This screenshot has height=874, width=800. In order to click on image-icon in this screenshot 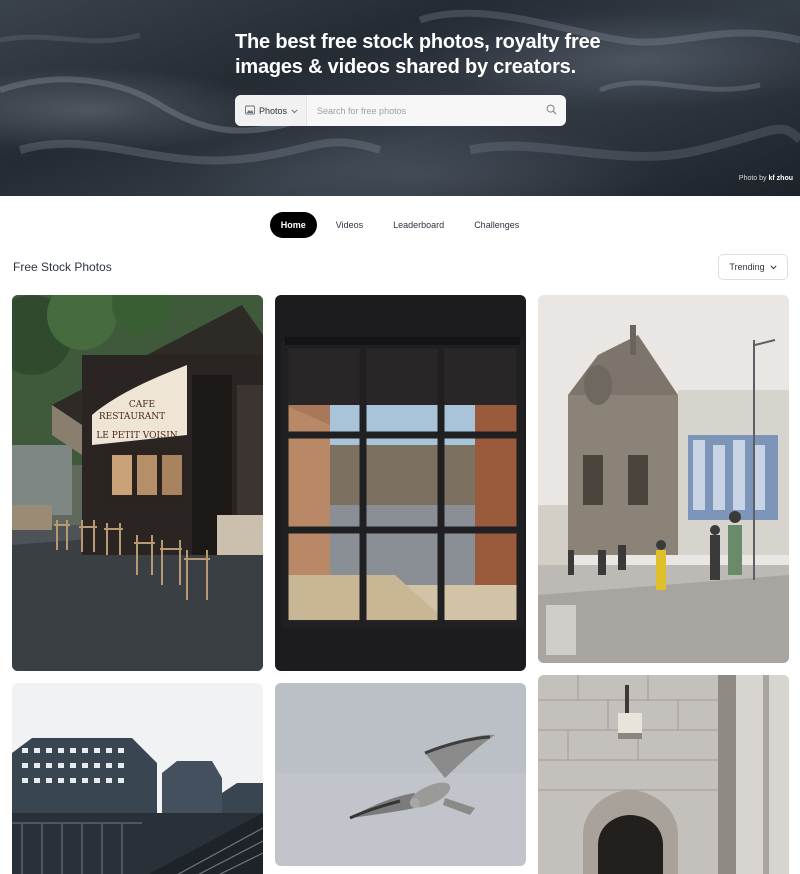, I will do `click(250, 111)`.